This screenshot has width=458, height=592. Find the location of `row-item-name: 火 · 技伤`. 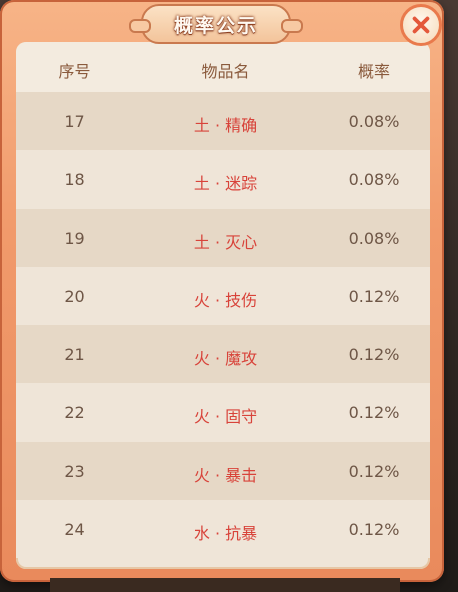

row-item-name: 火 · 技伤 is located at coordinates (225, 300).